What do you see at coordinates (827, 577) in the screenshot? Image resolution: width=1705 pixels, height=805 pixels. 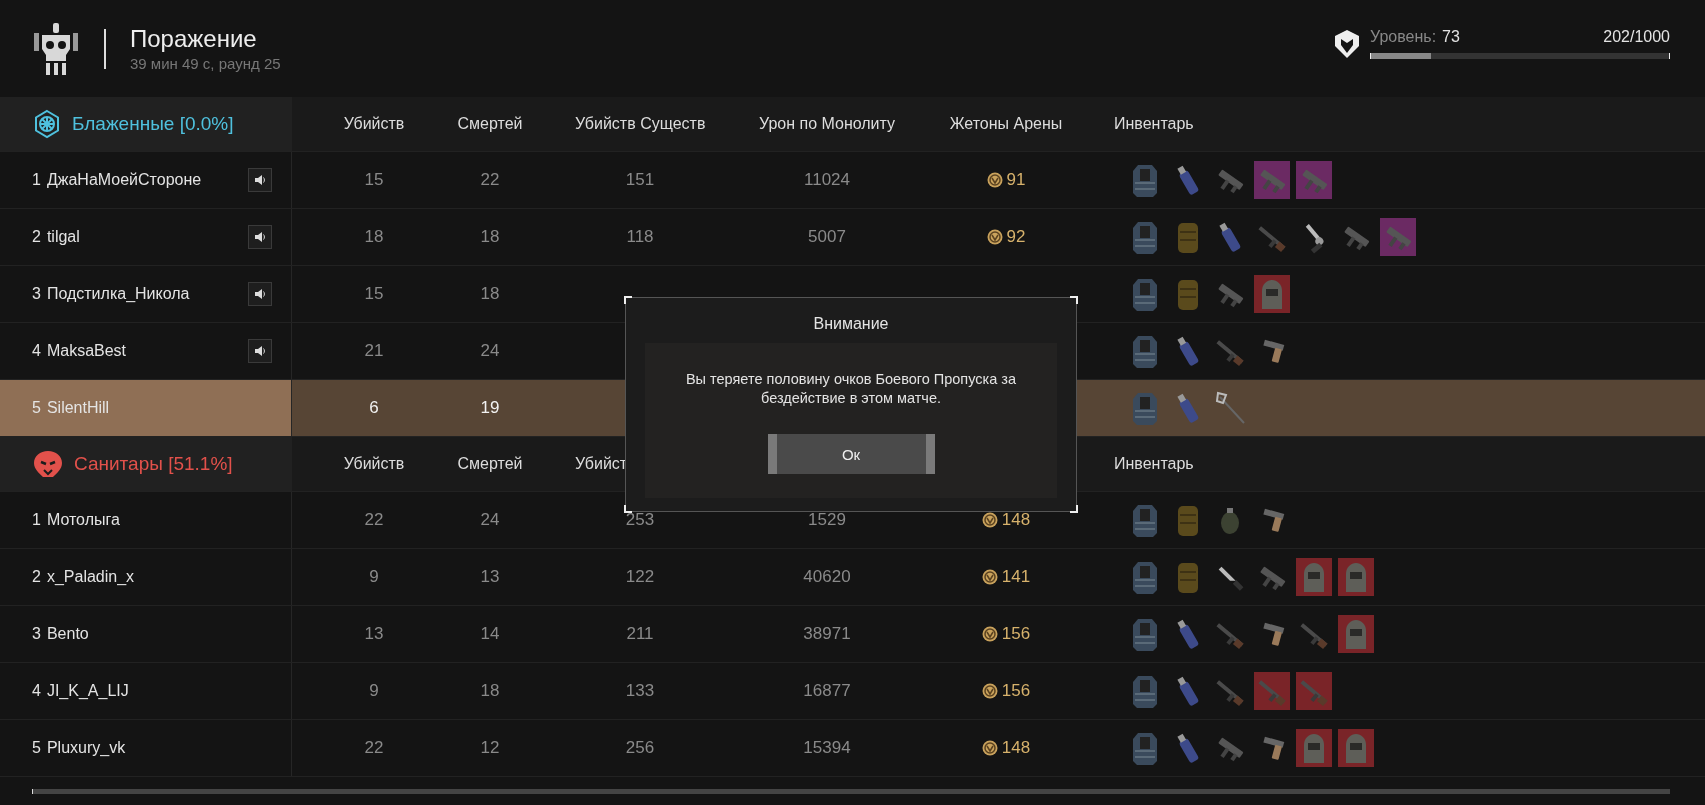 I see `stat-value: 40620` at bounding box center [827, 577].